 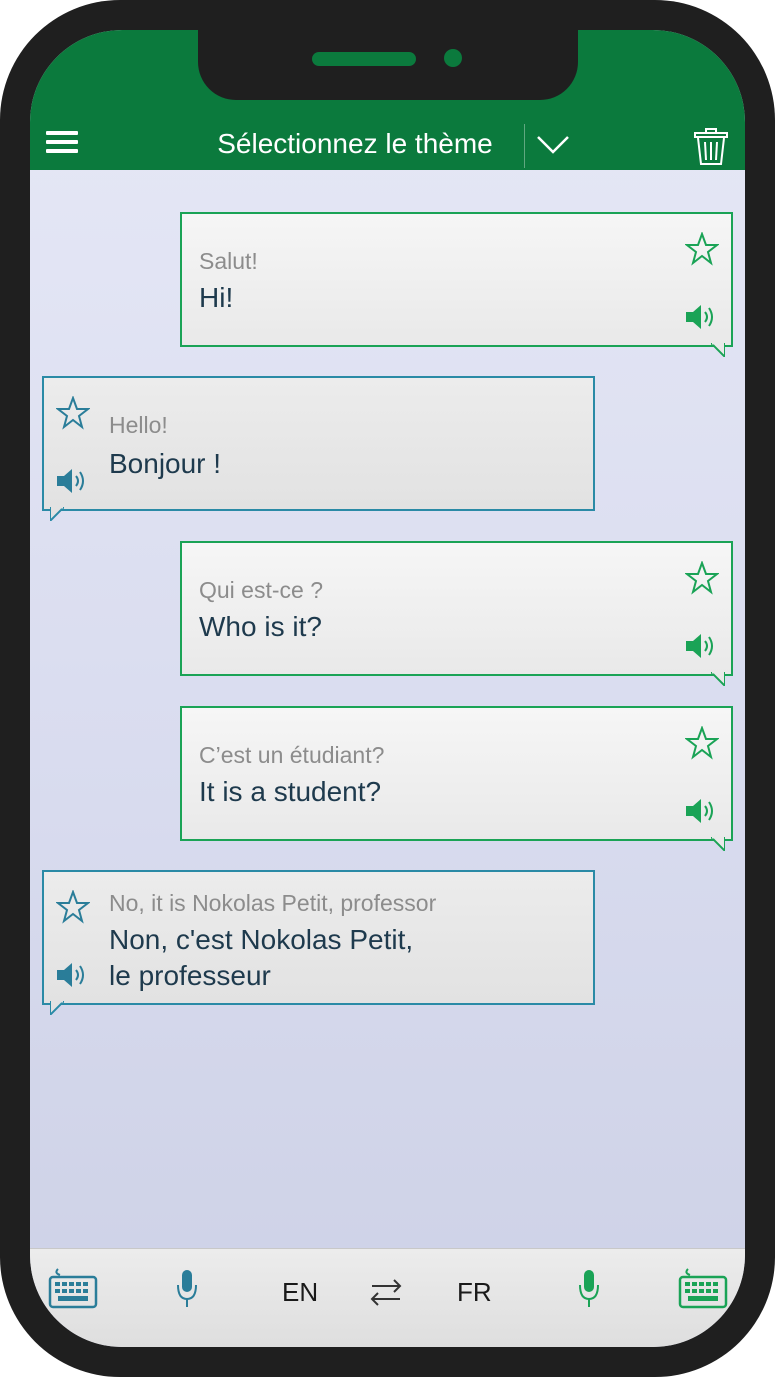 I want to click on message-translation-text: Non, c'est Nokolas Petit, le professeur, so click(x=261, y=958).